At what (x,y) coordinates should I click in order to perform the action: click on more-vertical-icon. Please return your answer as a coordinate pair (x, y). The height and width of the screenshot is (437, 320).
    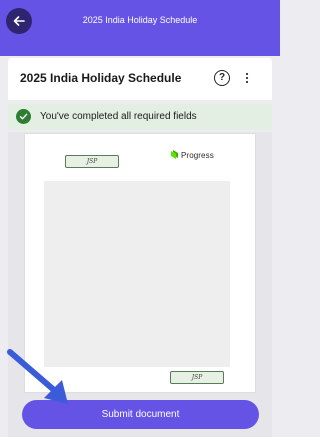
    Looking at the image, I should click on (247, 78).